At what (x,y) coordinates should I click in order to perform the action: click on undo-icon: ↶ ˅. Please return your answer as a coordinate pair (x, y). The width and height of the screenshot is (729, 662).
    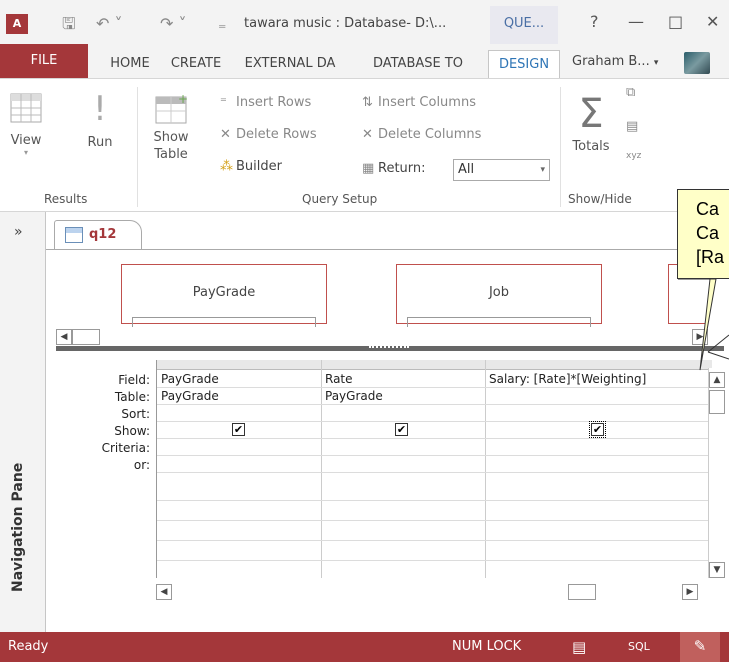
    Looking at the image, I should click on (109, 24).